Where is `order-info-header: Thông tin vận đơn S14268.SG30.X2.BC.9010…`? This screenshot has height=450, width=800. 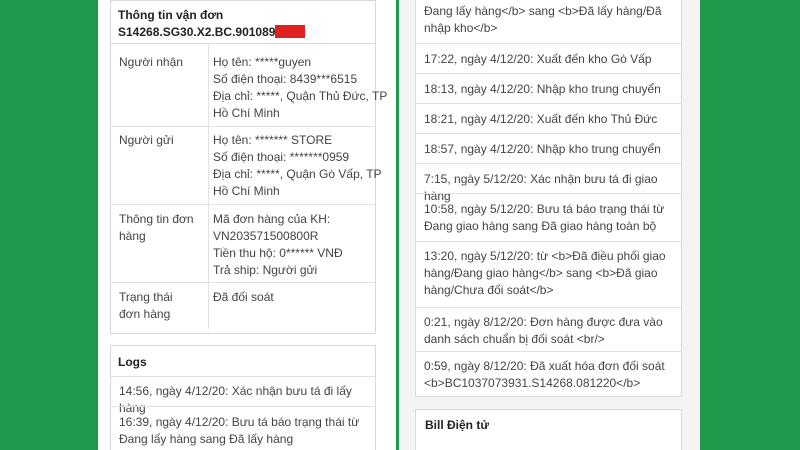 order-info-header: Thông tin vận đơn S14268.SG30.X2.BC.9010… is located at coordinates (243, 22).